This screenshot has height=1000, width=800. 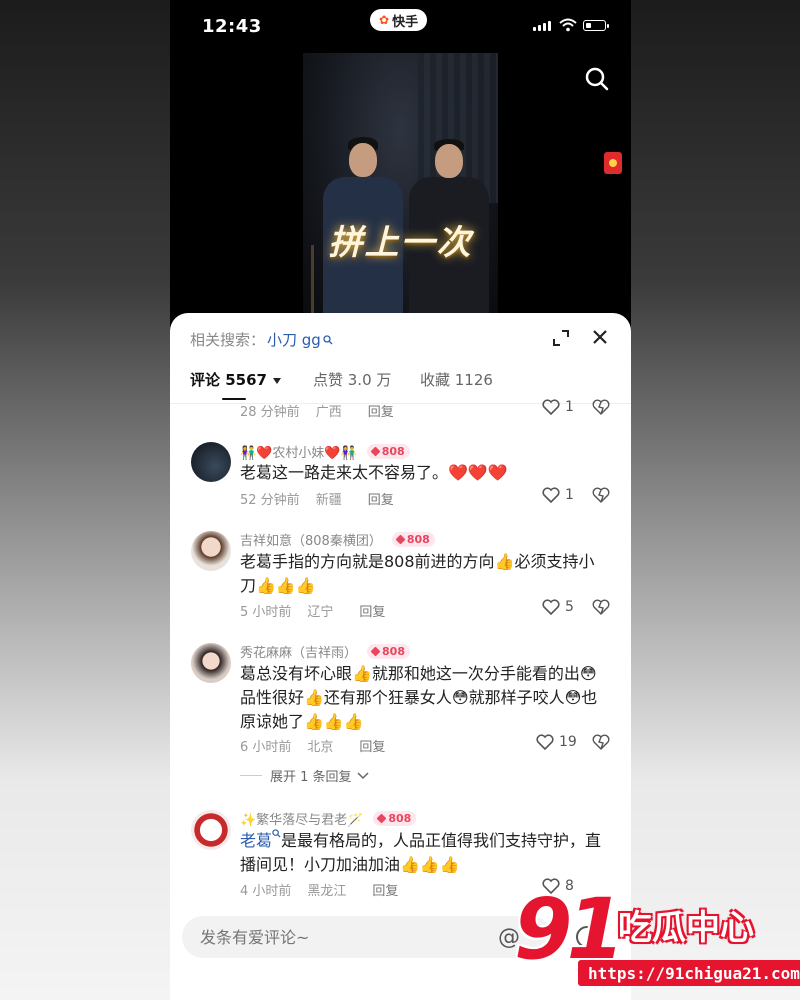 I want to click on kuaishou-logo-icon: ✿, so click(x=384, y=20).